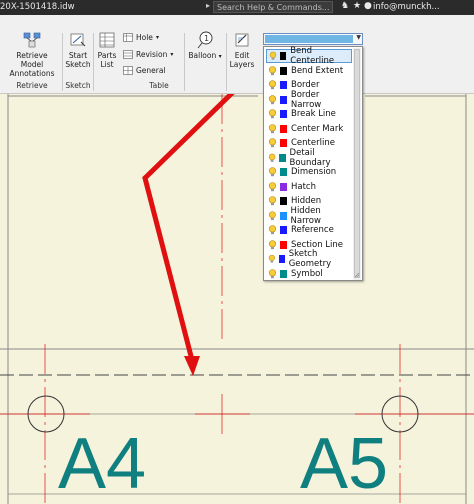 The image size is (474, 504). Describe the element at coordinates (306, 201) in the screenshot. I see `layer-option-label: Hidden` at that location.